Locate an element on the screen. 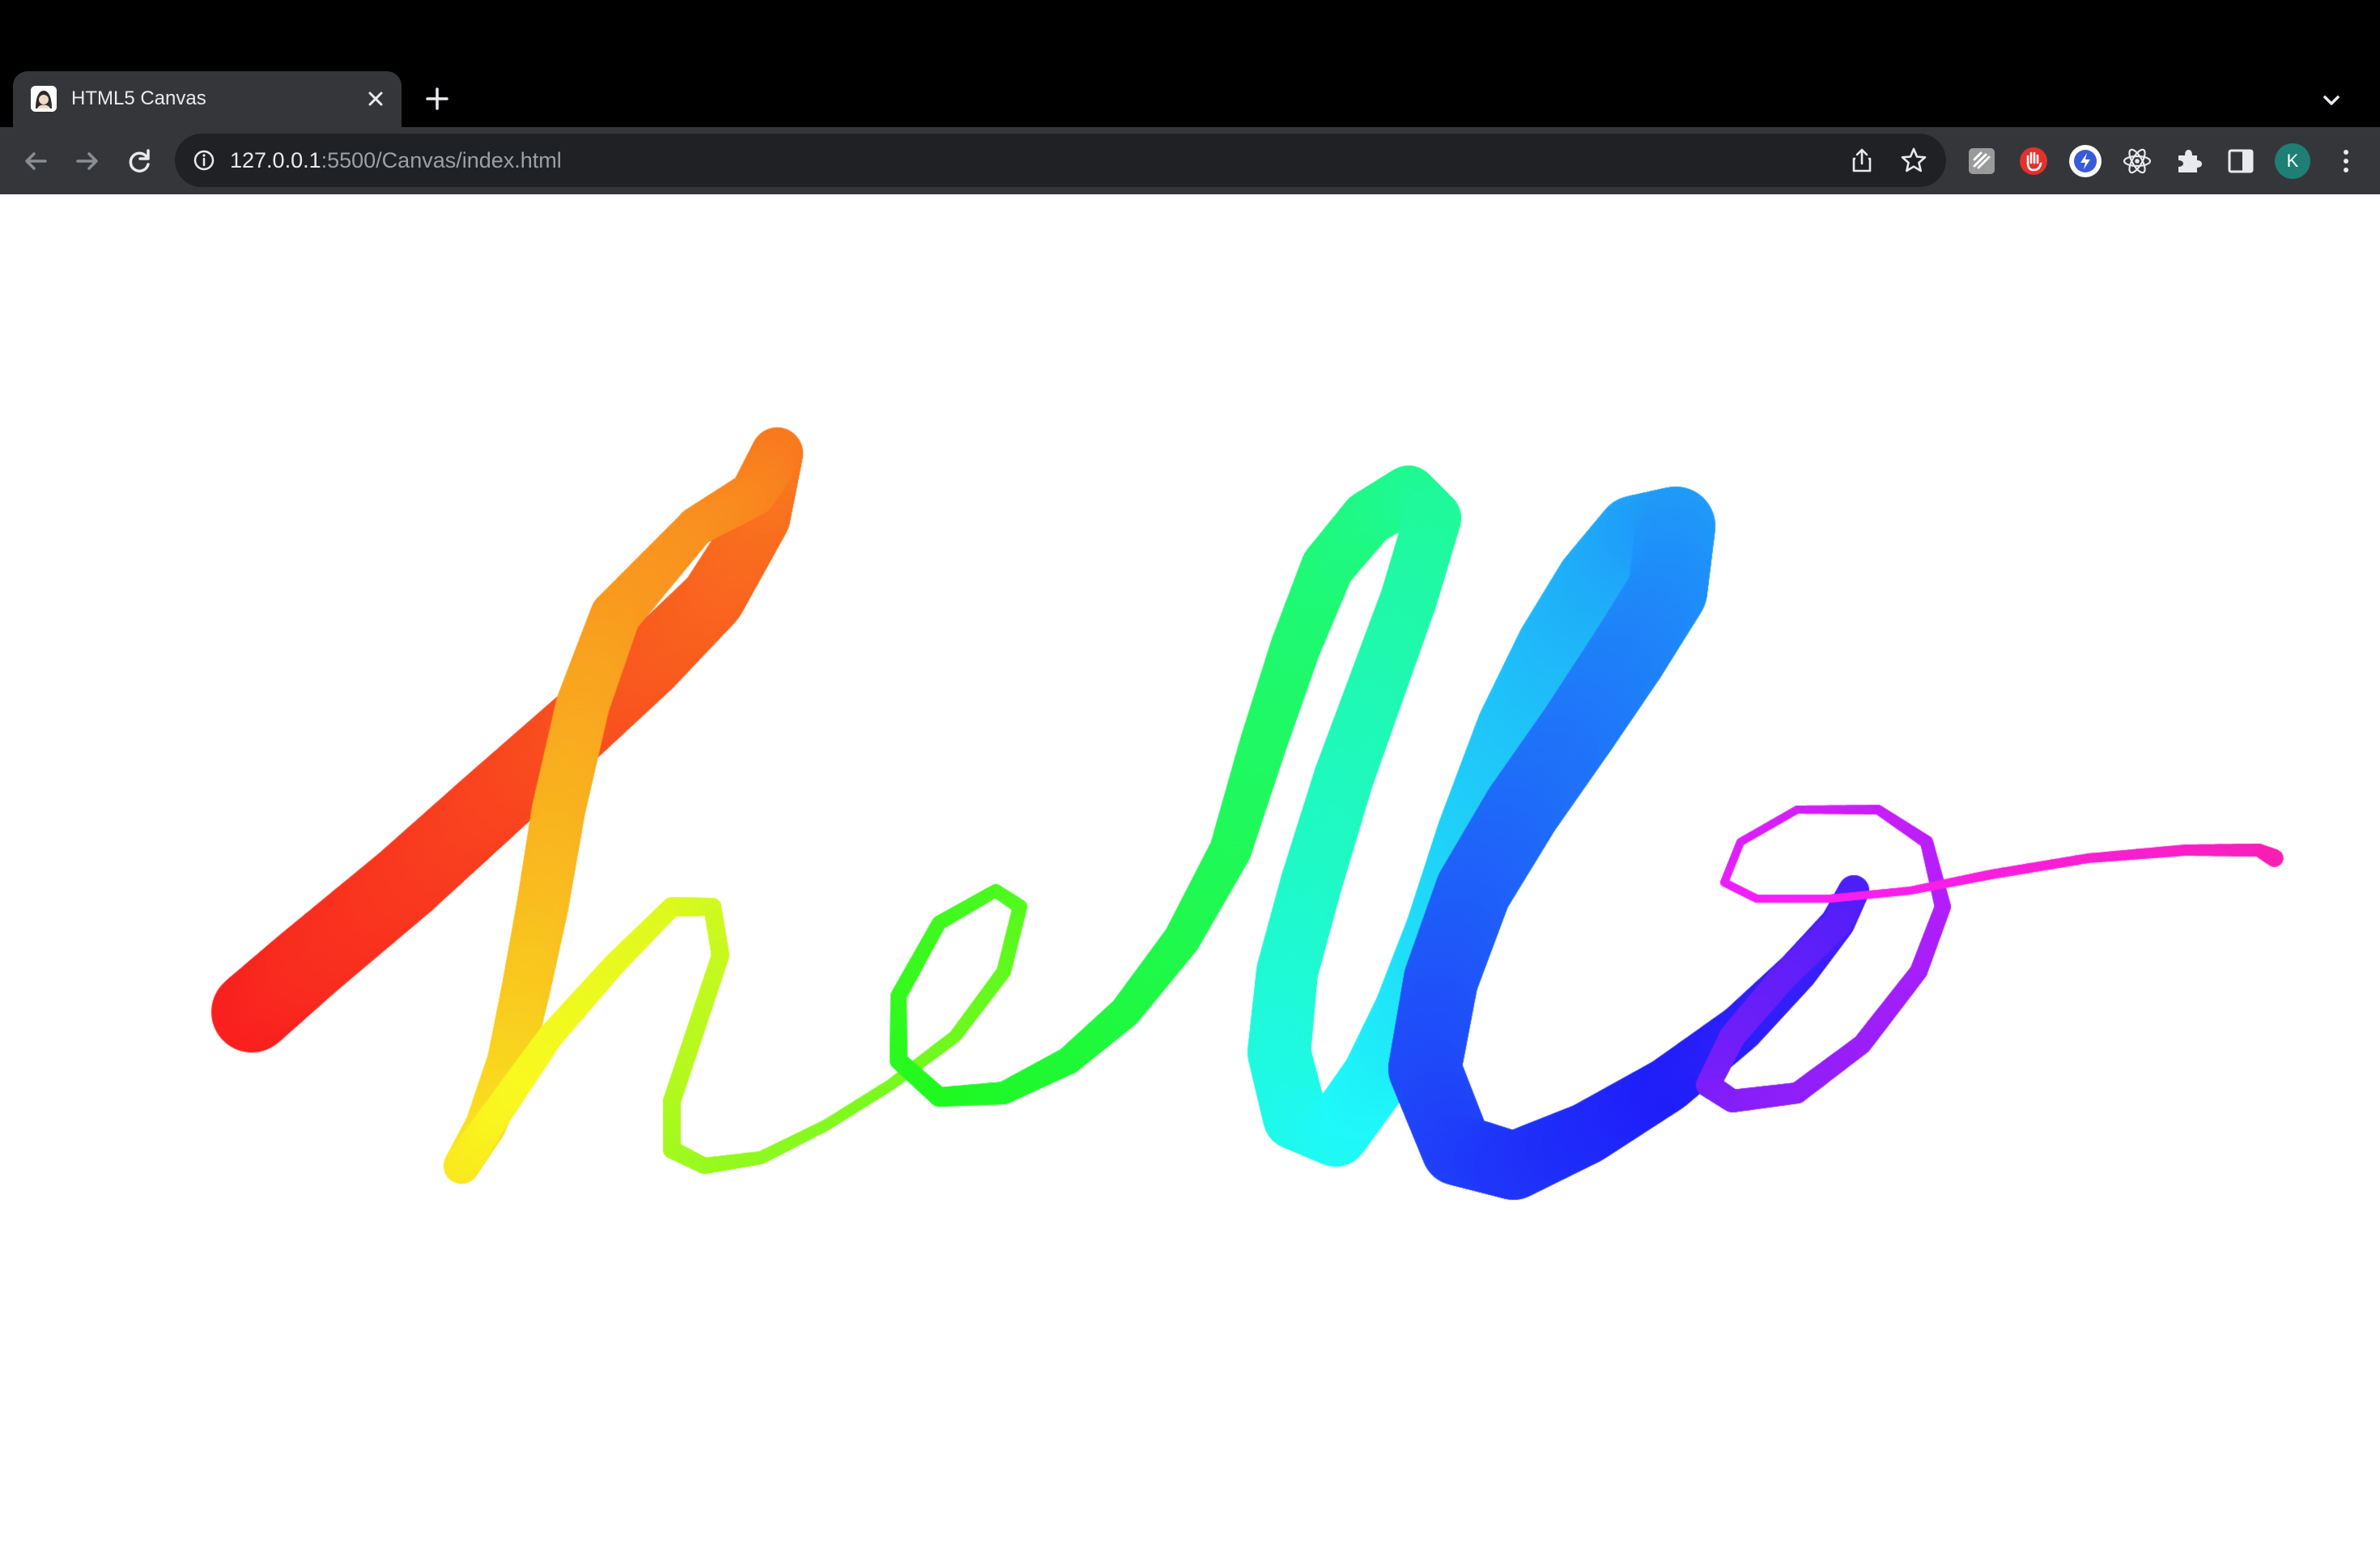  tab-strip: HTML5 Canvas is located at coordinates (1190, 63).